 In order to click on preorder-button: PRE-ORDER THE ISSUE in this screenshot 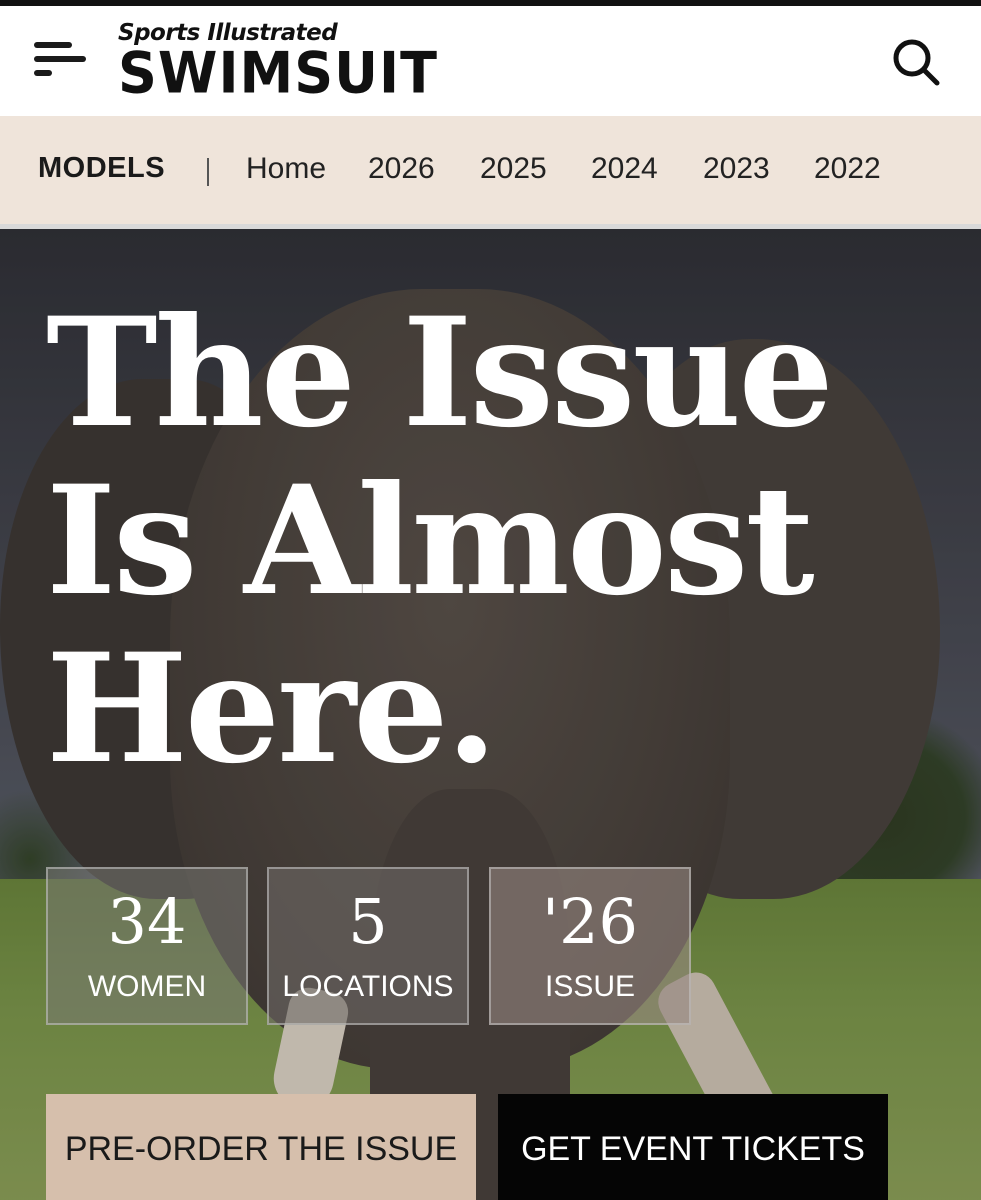, I will do `click(261, 1147)`.